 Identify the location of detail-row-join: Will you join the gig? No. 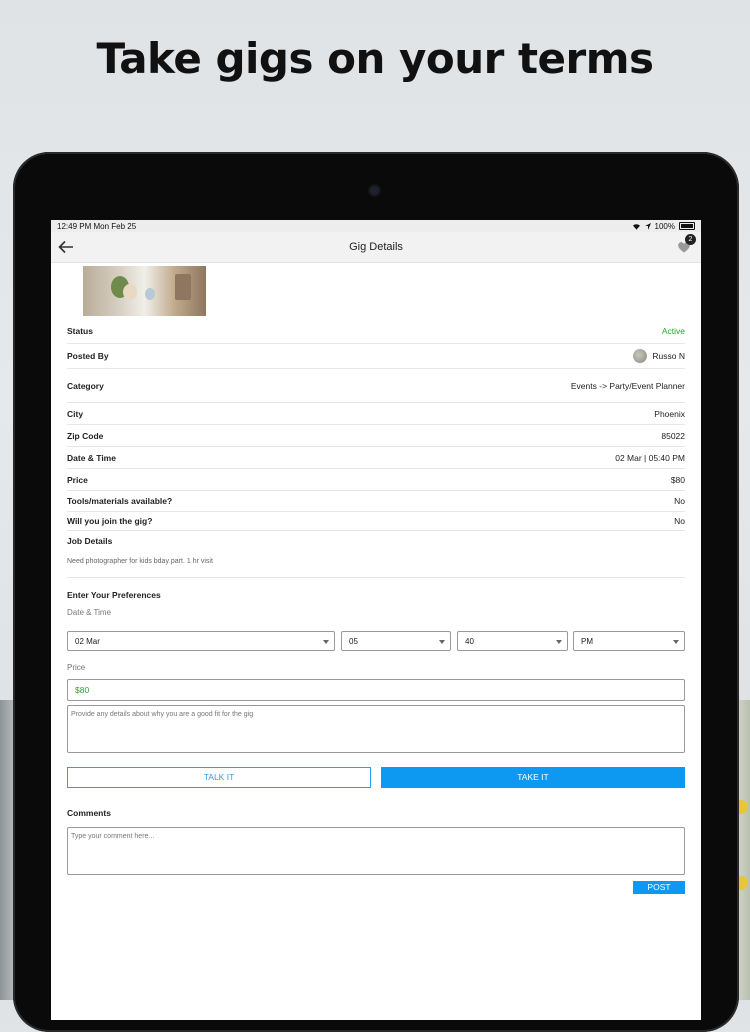
(376, 521).